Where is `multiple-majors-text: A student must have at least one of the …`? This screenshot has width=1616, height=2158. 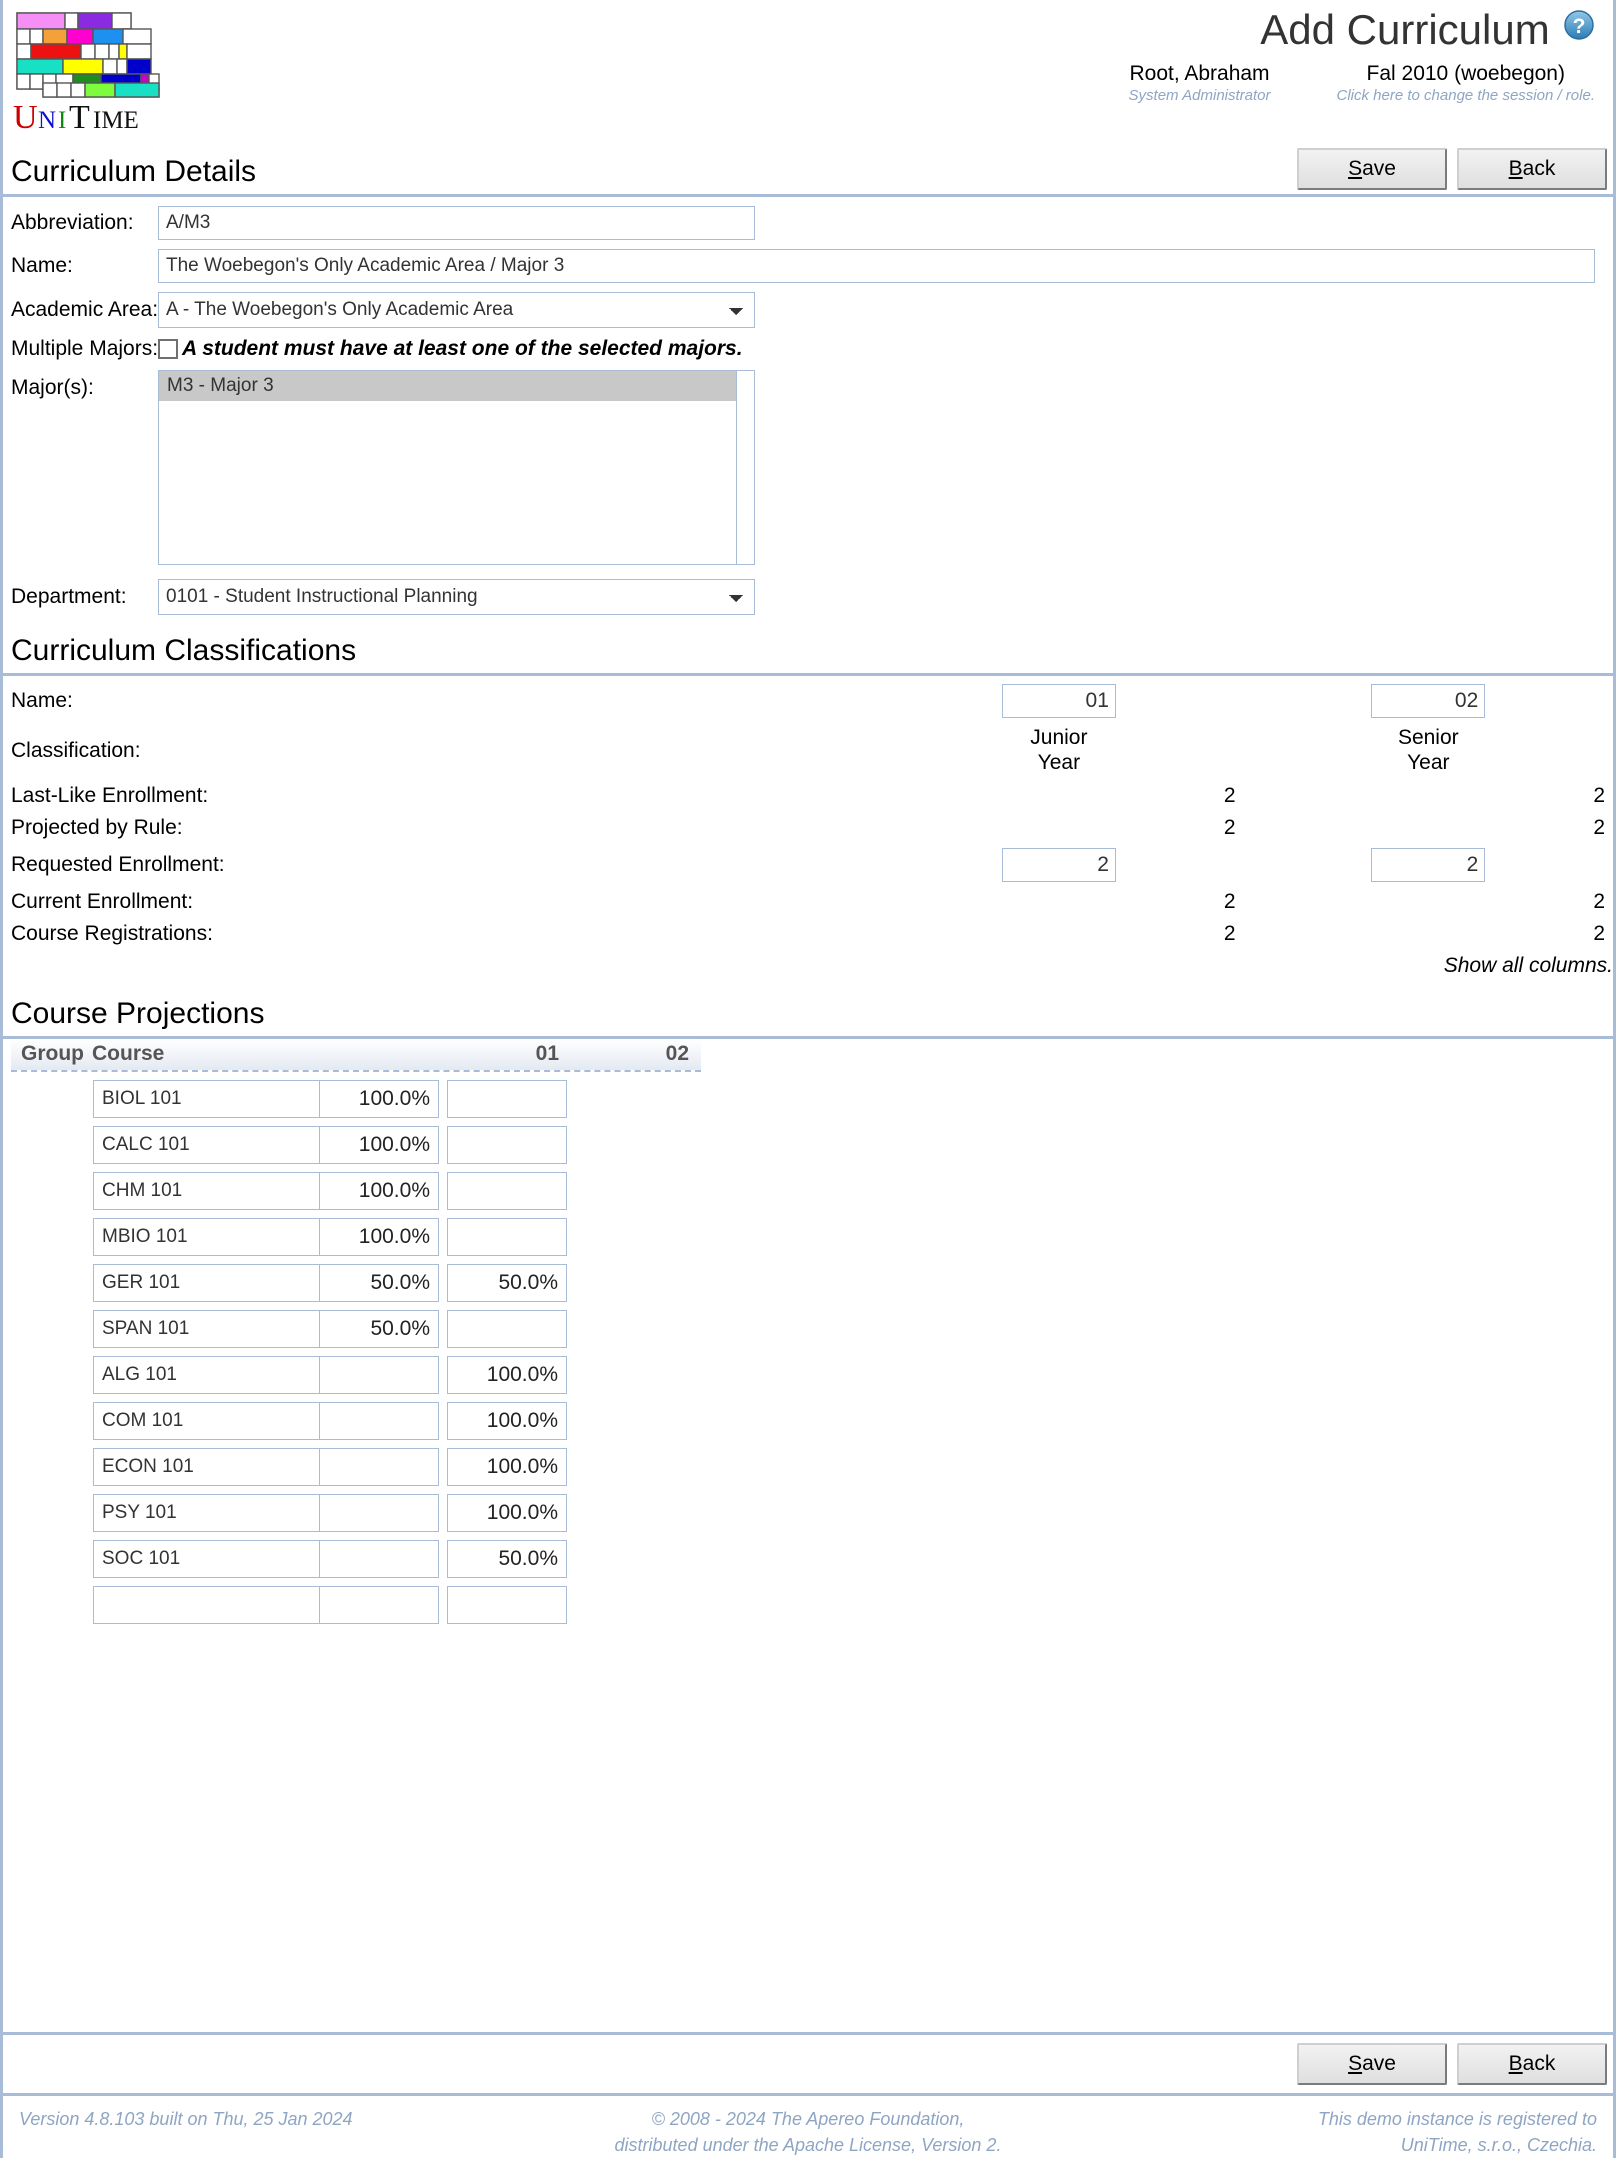 multiple-majors-text: A student must have at least one of the … is located at coordinates (462, 348).